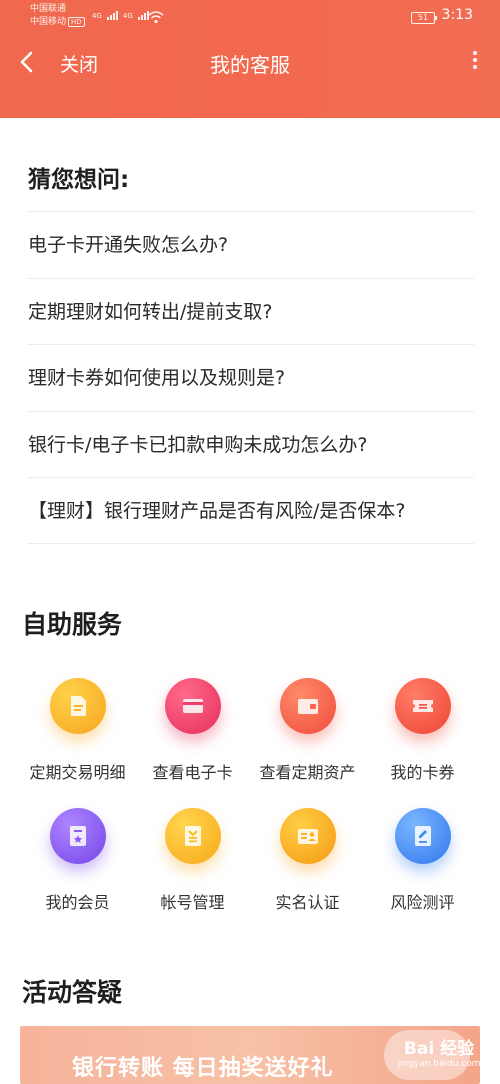 The image size is (500, 1084). I want to click on watermark-main: Bai 经验, so click(439, 1049).